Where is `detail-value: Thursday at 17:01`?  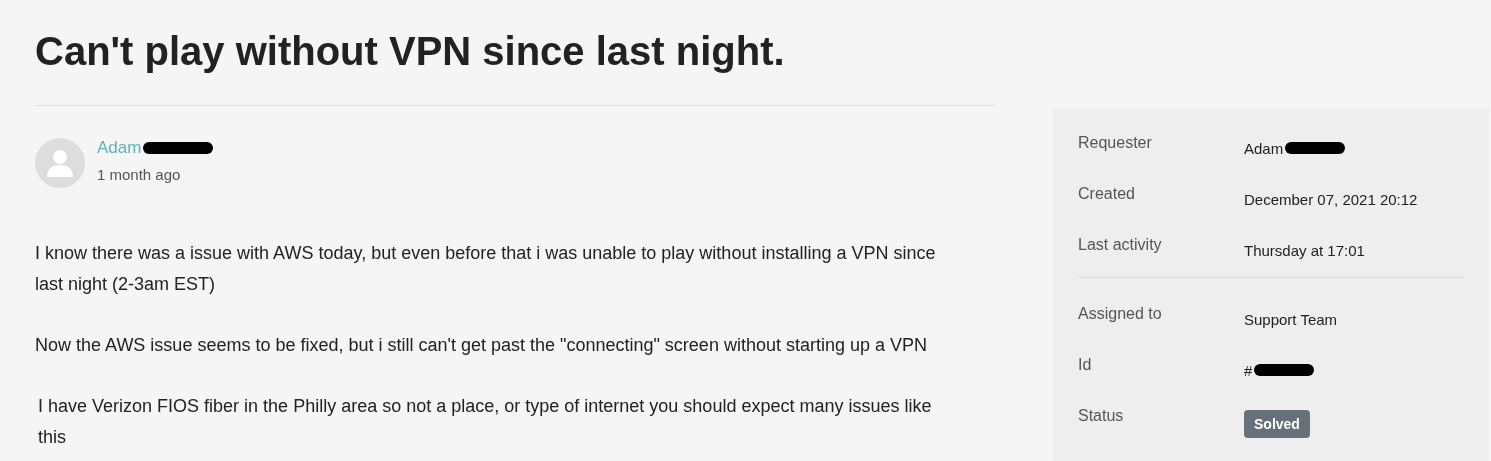 detail-value: Thursday at 17:01 is located at coordinates (1304, 250).